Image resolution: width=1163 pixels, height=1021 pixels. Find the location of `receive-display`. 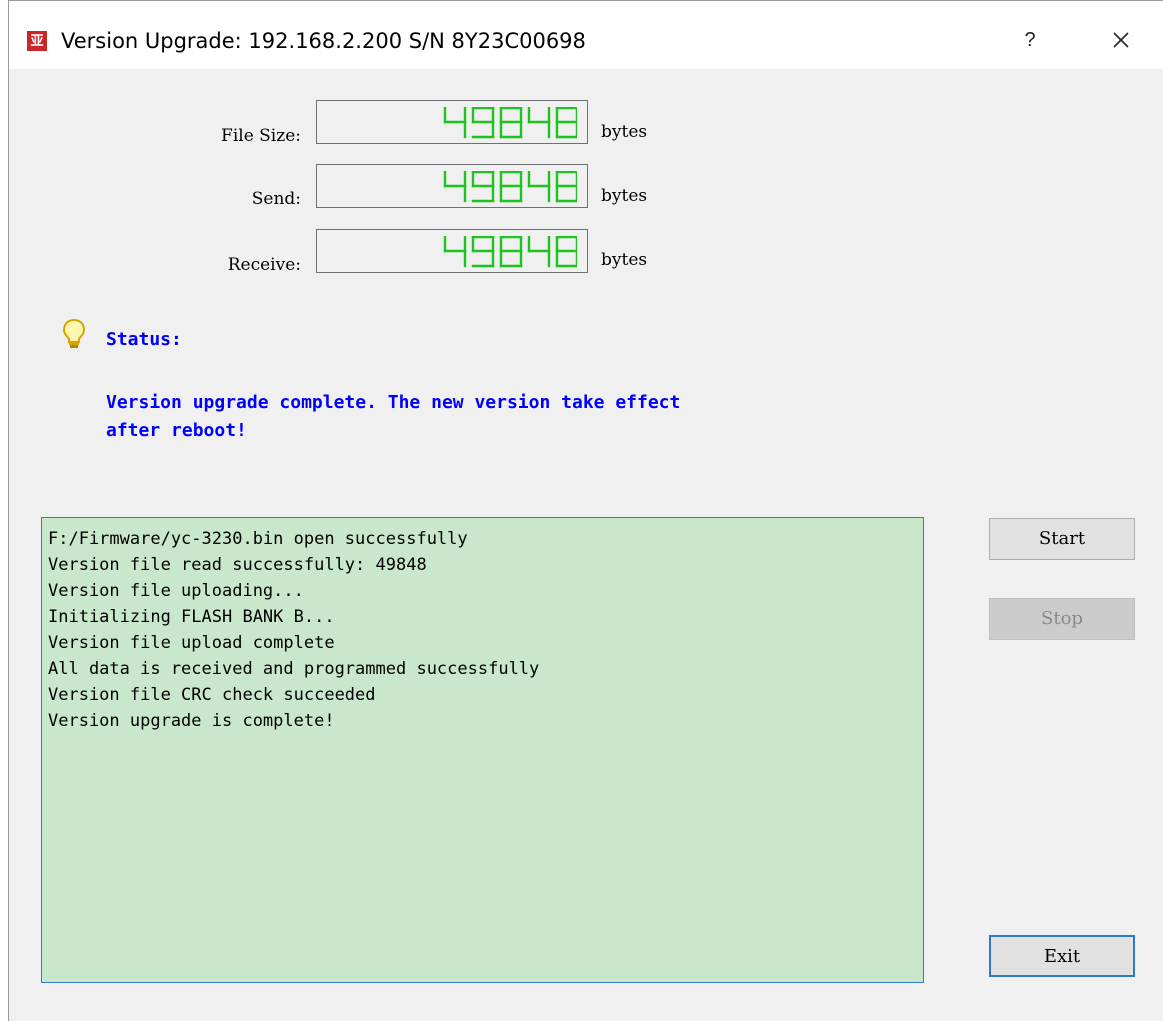

receive-display is located at coordinates (452, 251).